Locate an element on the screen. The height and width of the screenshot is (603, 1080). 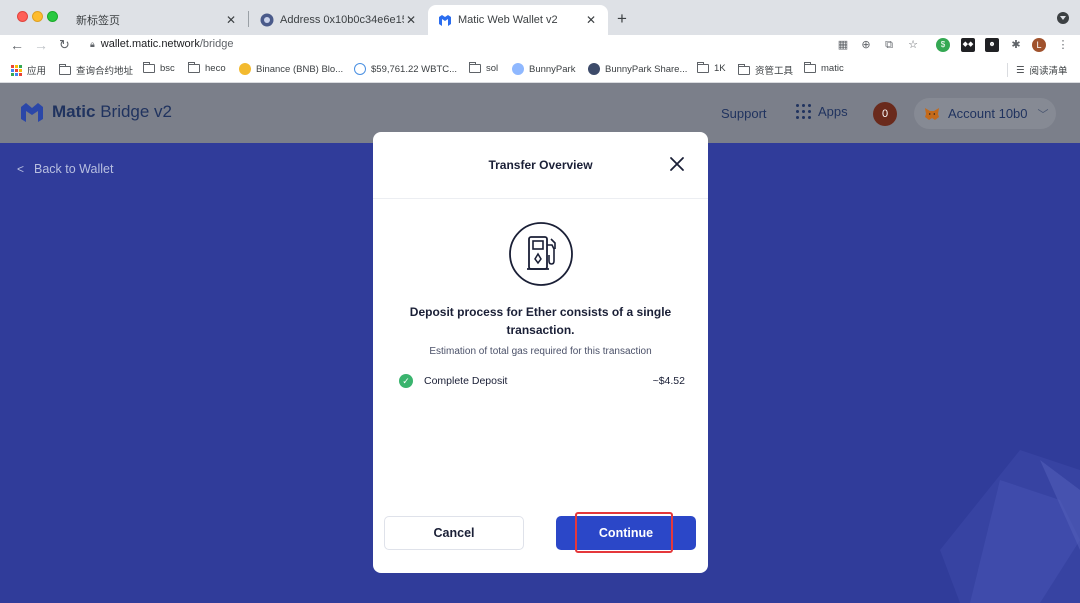
bookmark-link: BunnyPark is located at coordinates (543, 69).